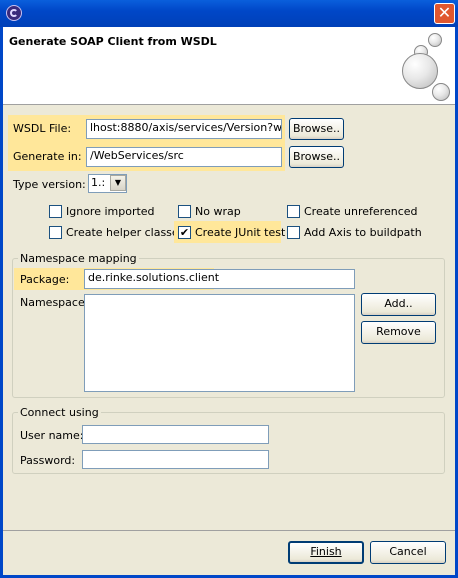  What do you see at coordinates (175, 434) in the screenshot?
I see `username-input` at bounding box center [175, 434].